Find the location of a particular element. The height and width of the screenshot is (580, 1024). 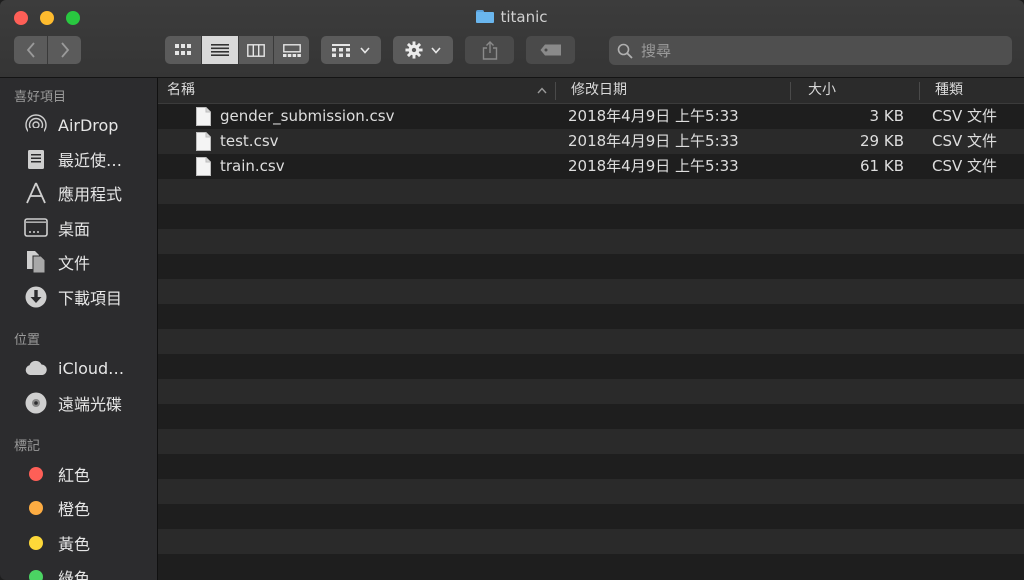

column-view-icon is located at coordinates (256, 50).